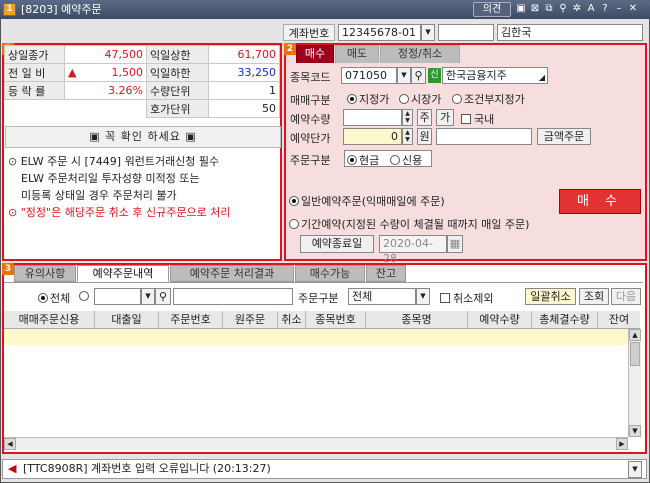 This screenshot has width=650, height=483. What do you see at coordinates (148, 296) in the screenshot?
I see `filter-stock-dropdown-icon: ▼` at bounding box center [148, 296].